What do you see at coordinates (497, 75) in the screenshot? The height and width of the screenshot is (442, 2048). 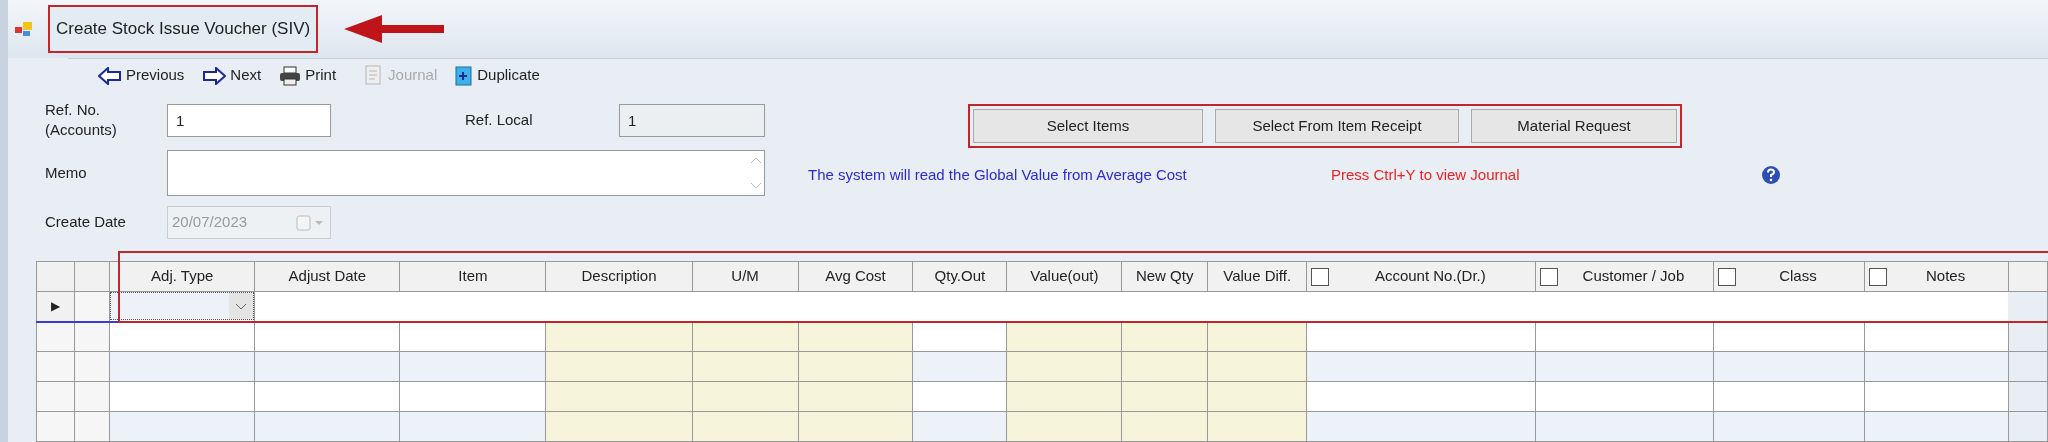 I see `toolbar-button: Duplicate` at bounding box center [497, 75].